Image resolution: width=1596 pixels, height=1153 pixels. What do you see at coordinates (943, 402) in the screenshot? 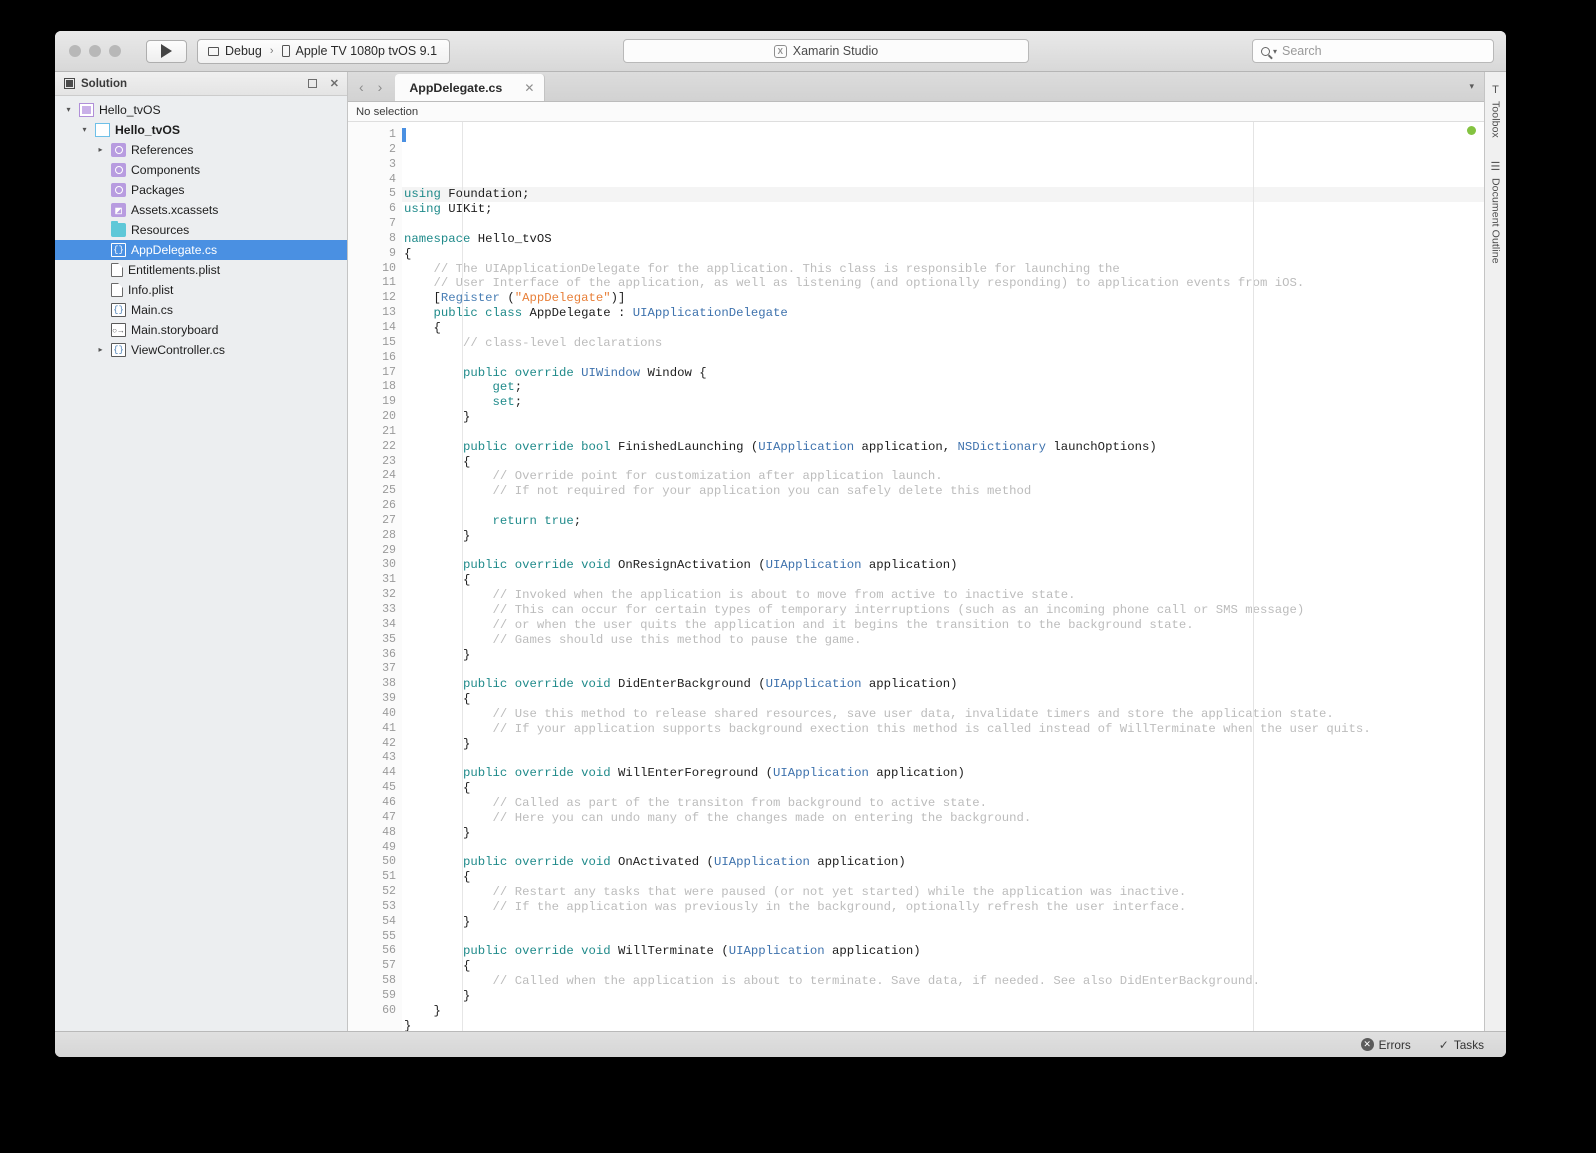
I see `code-line: set;` at bounding box center [943, 402].